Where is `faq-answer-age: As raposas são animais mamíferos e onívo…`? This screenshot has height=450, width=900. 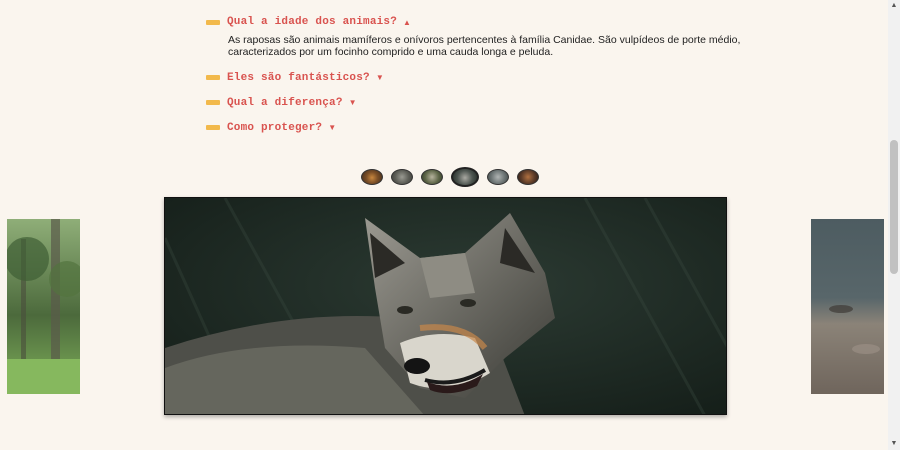
faq-answer-age: As raposas são animais mamíferos e onívo… is located at coordinates (484, 46).